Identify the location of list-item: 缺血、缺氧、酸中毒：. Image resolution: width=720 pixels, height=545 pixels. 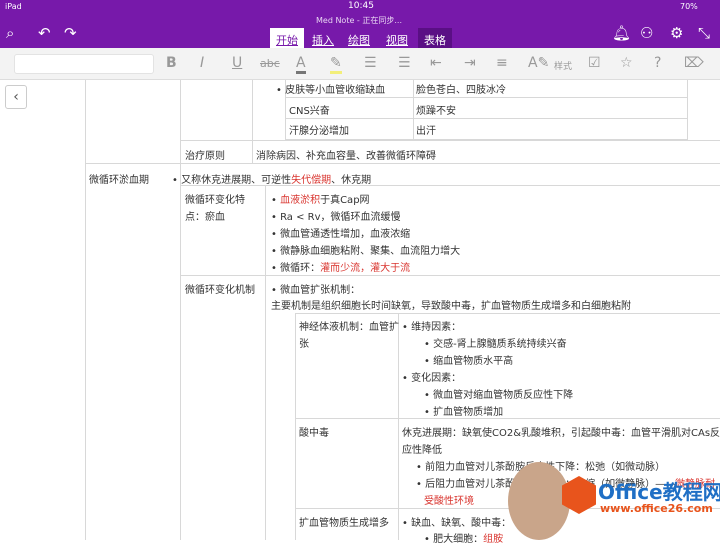
(456, 521).